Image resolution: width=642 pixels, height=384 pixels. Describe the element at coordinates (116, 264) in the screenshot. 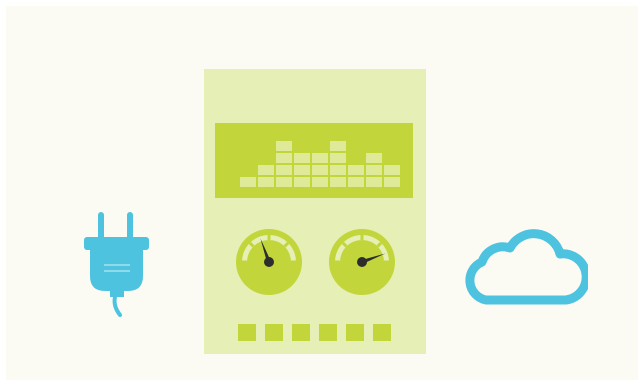

I see `power-plug-icon` at that location.